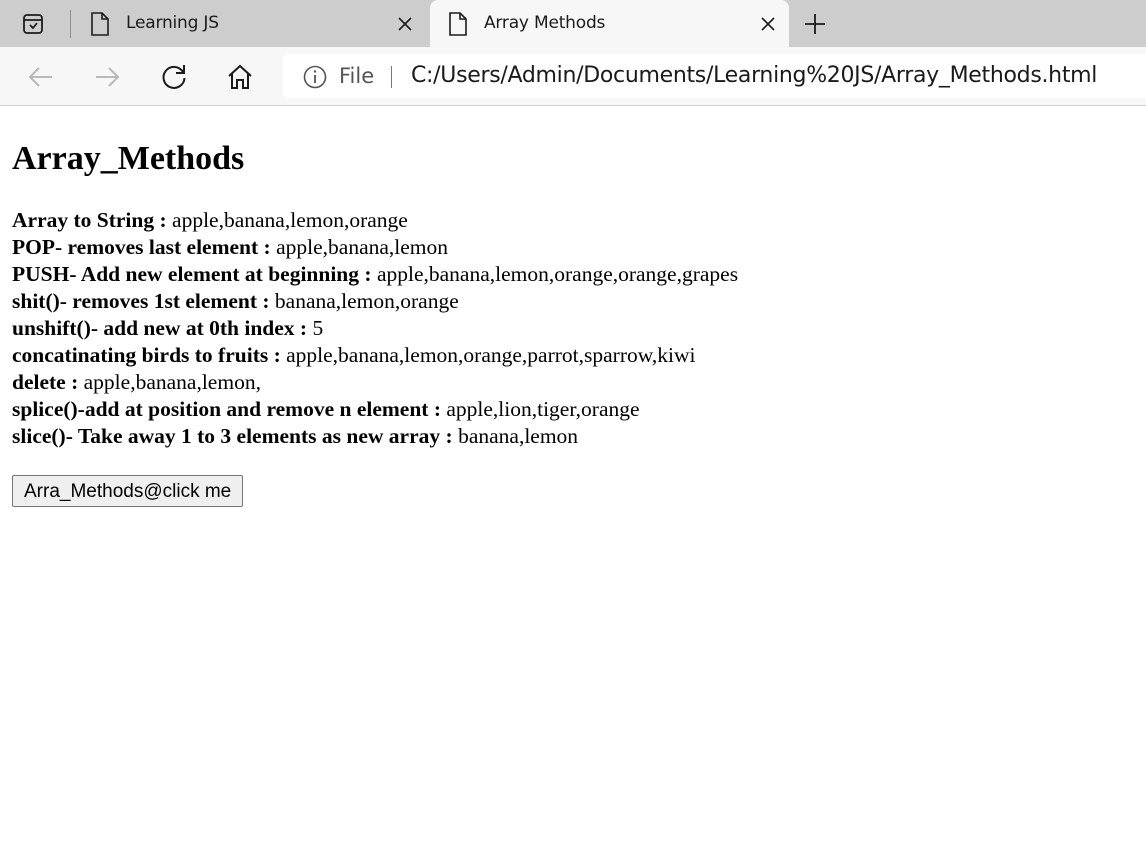 The width and height of the screenshot is (1146, 841). What do you see at coordinates (162, 328) in the screenshot?
I see `result-label: unshift()- add new at 0th index :` at bounding box center [162, 328].